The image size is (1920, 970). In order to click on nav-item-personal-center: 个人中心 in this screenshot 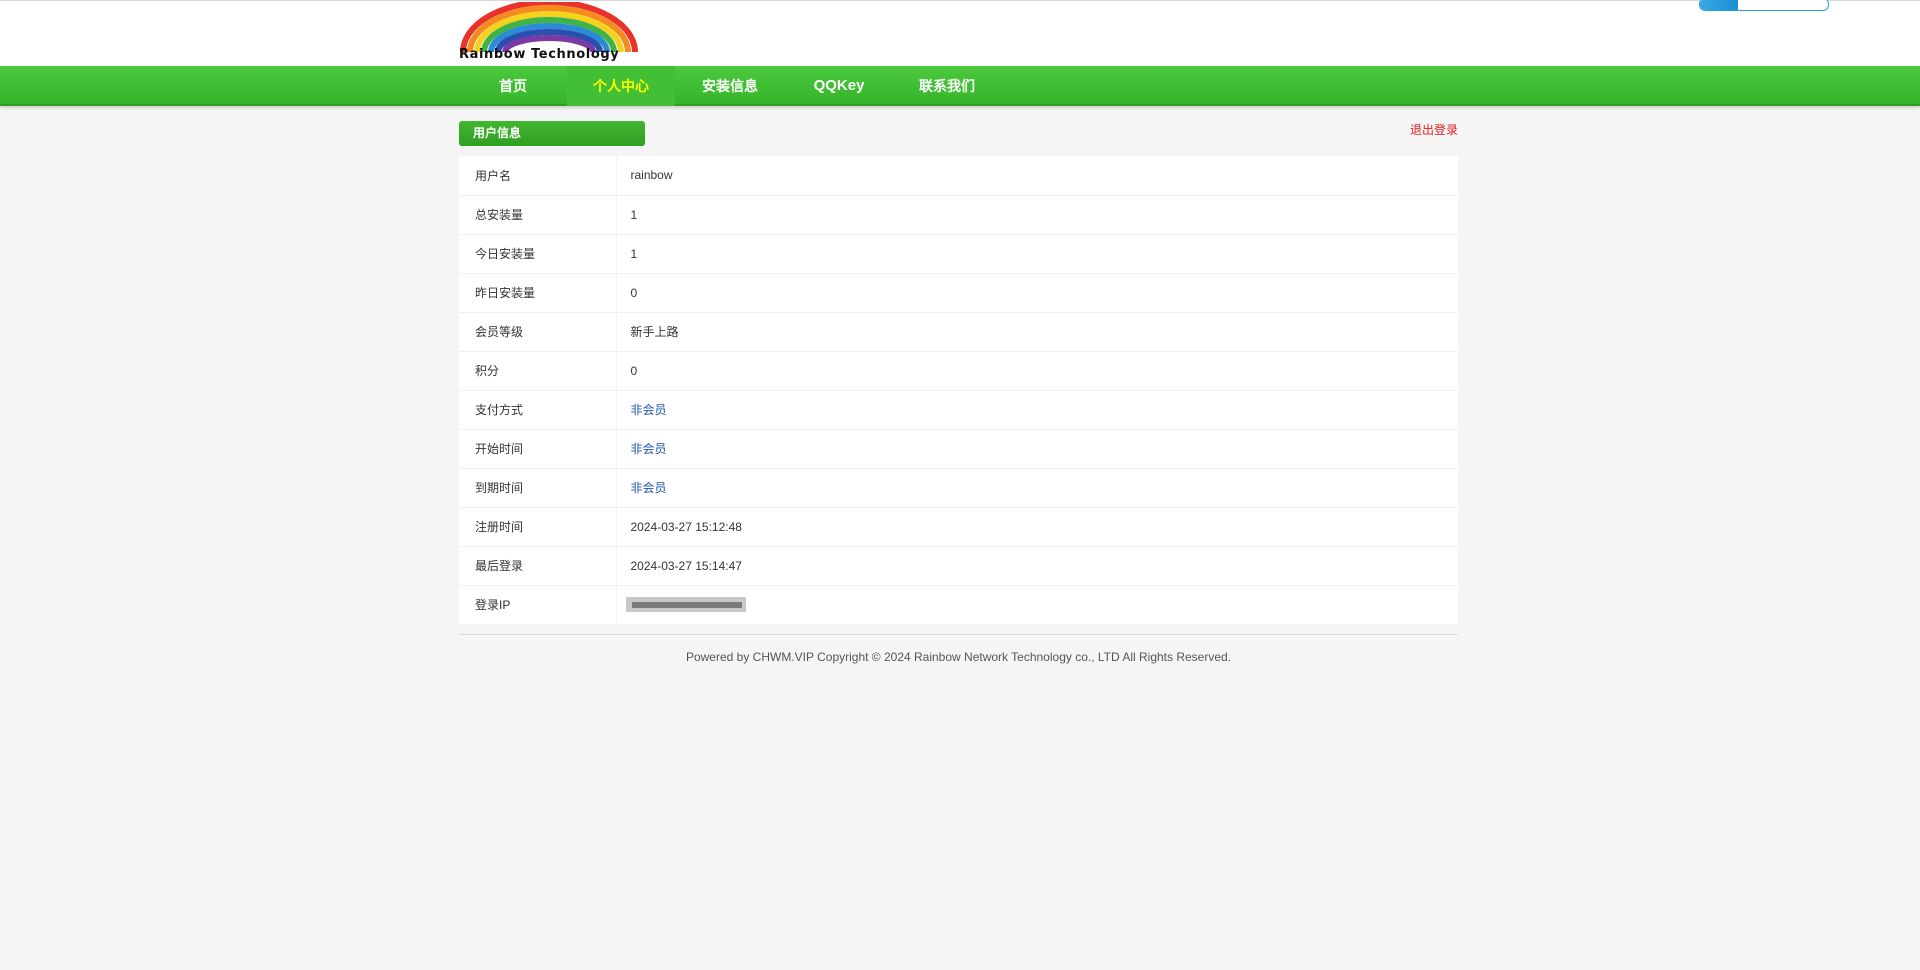, I will do `click(621, 86)`.